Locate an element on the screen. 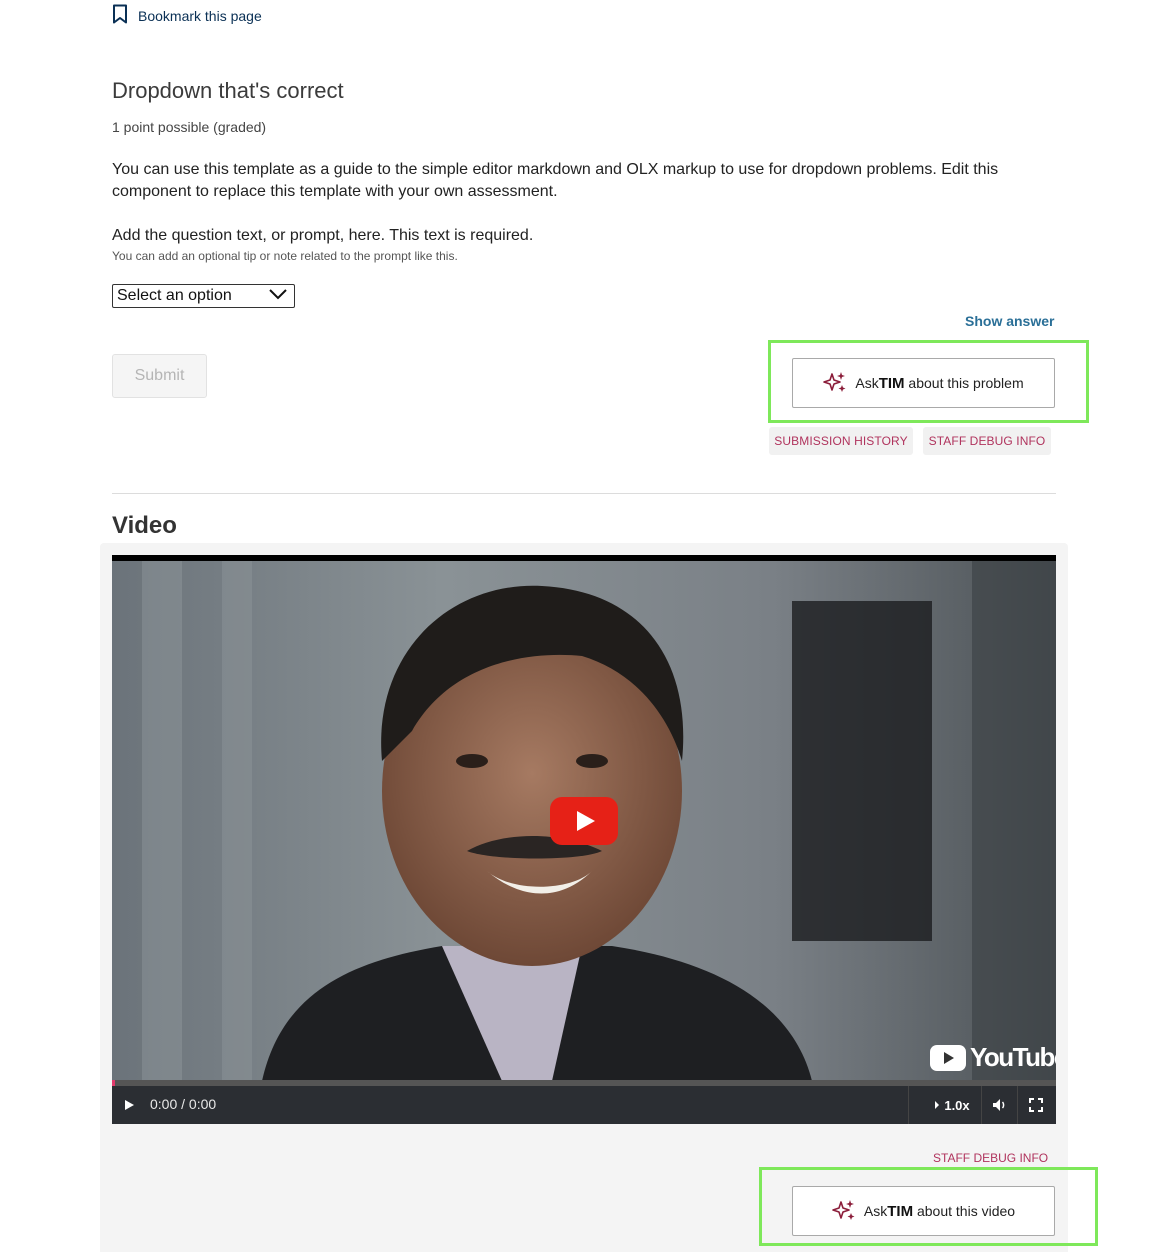 The image size is (1164, 1252). asktim-video-label: AskTIM about this video is located at coordinates (939, 1211).